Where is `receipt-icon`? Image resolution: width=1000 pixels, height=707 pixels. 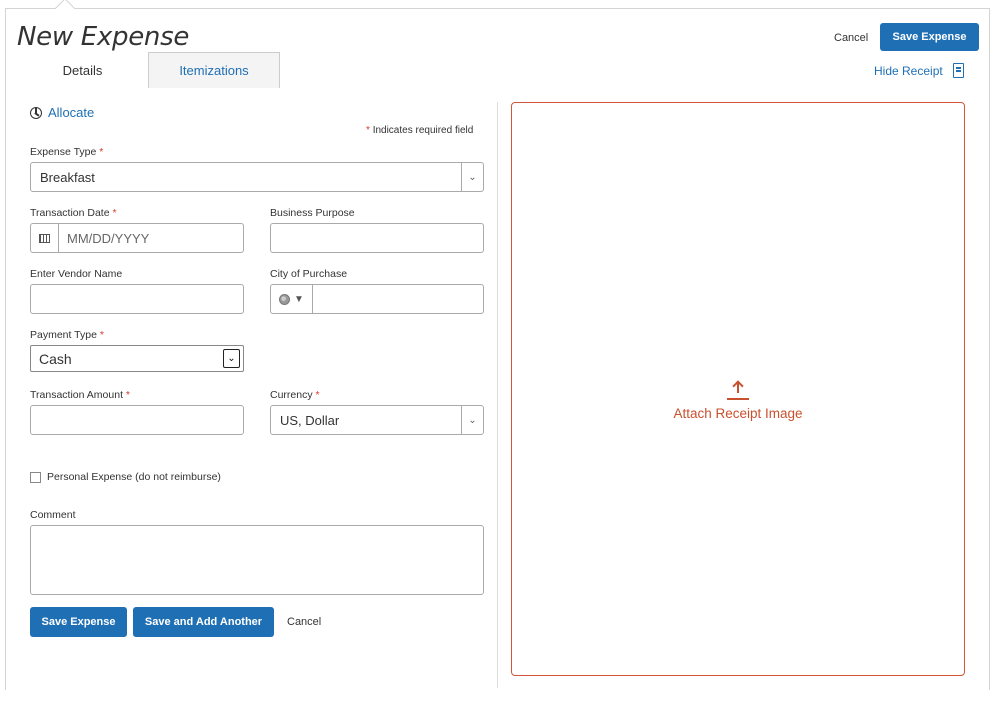
receipt-icon is located at coordinates (958, 70).